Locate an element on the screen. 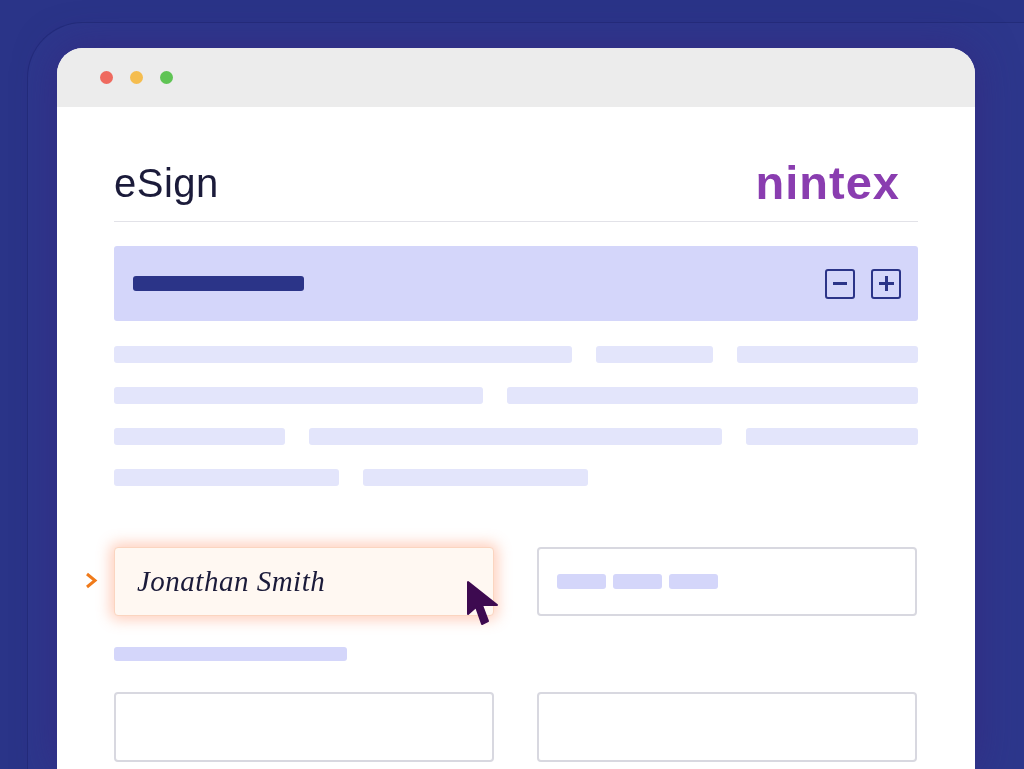 Image resolution: width=1024 pixels, height=769 pixels. collapse-button is located at coordinates (840, 283).